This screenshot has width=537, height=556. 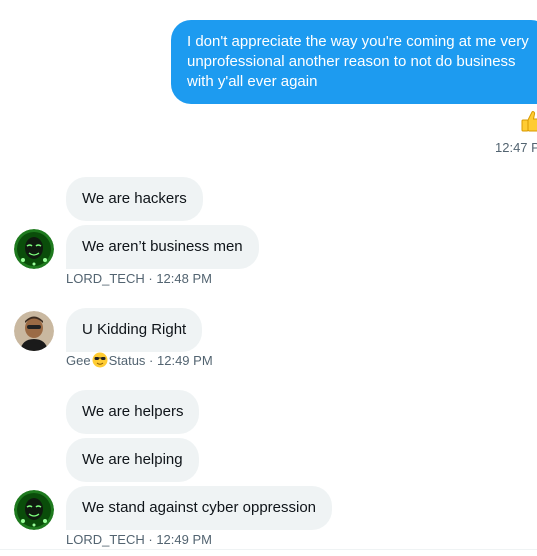 What do you see at coordinates (100, 360) in the screenshot?
I see `sunglasses-emoji-icon` at bounding box center [100, 360].